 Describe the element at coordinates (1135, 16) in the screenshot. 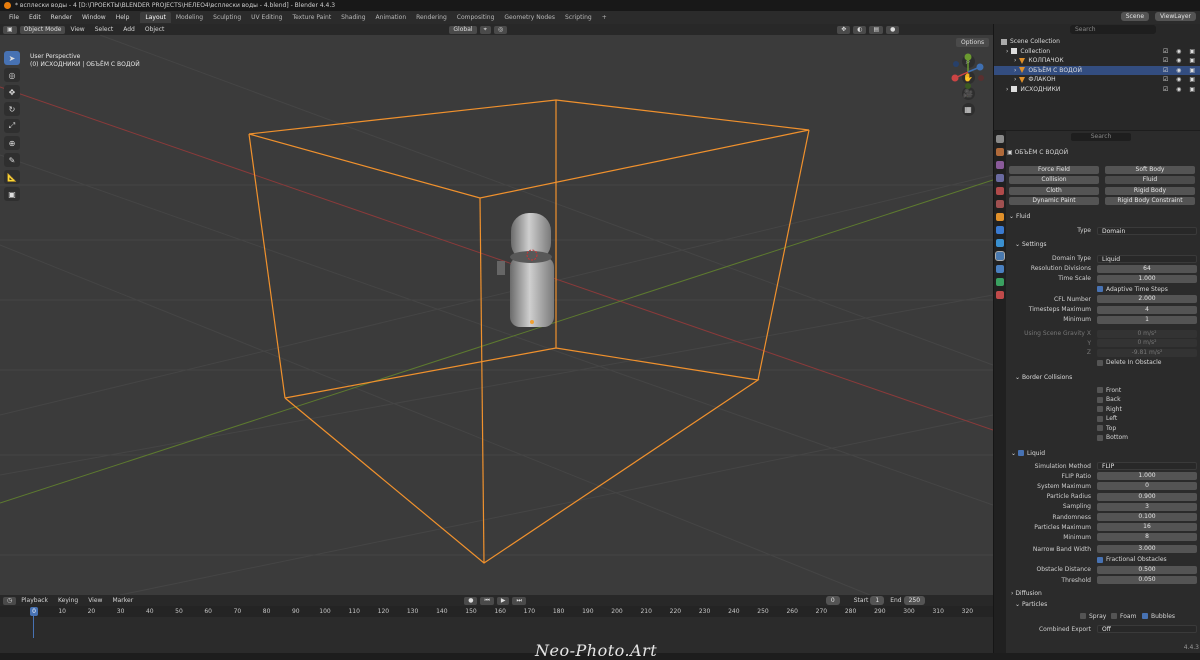

I see `scene-selector: Scene` at that location.